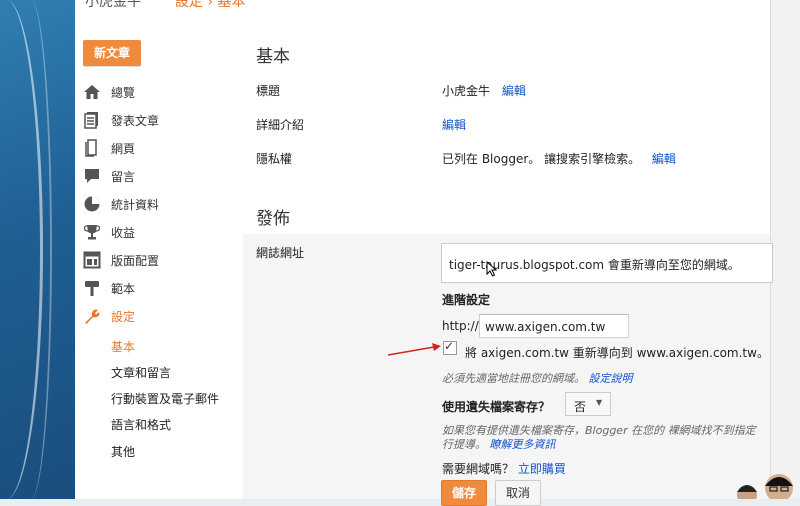 The height and width of the screenshot is (506, 800). What do you see at coordinates (268, 91) in the screenshot?
I see `title-label: 標題` at bounding box center [268, 91].